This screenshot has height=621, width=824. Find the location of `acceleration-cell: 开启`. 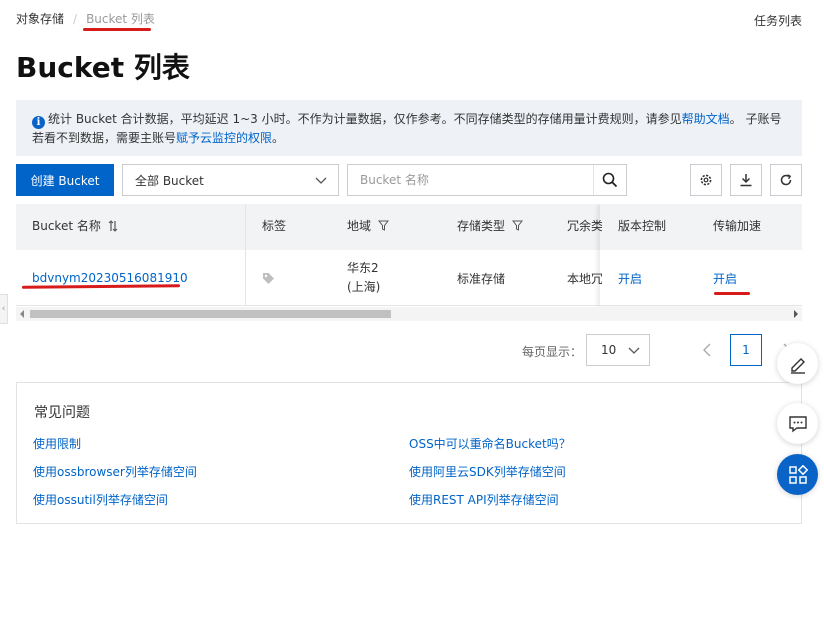

acceleration-cell: 开启 is located at coordinates (717, 278).